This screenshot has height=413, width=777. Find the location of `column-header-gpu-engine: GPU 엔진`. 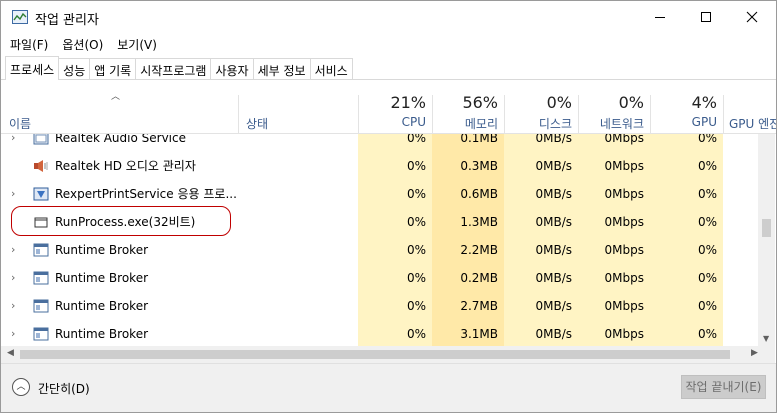

column-header-gpu-engine: GPU 엔진 is located at coordinates (749, 107).